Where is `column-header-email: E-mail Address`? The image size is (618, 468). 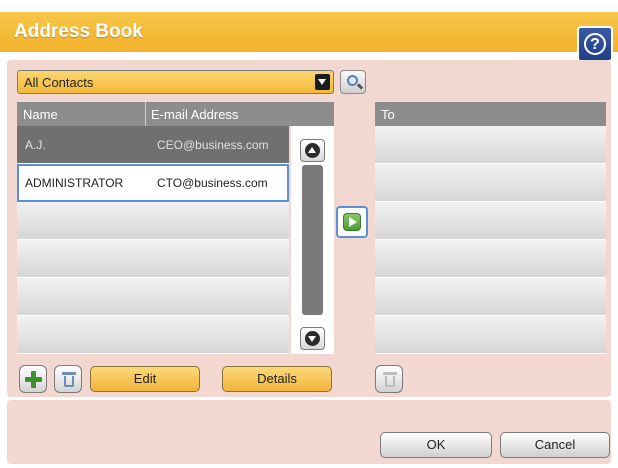
column-header-email: E-mail Address is located at coordinates (194, 114).